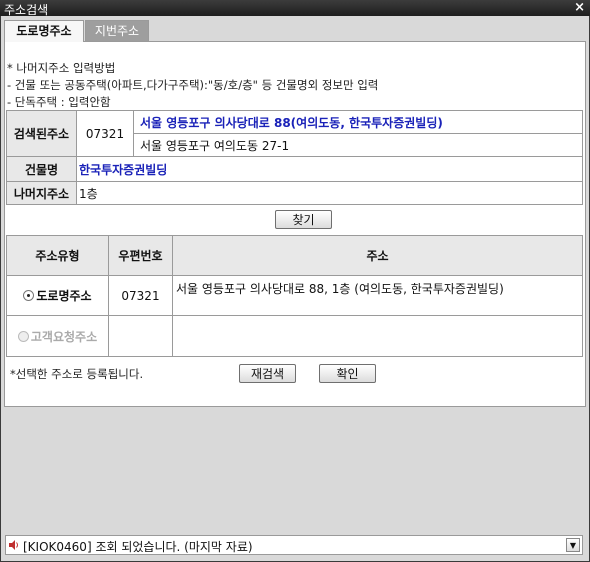 The width and height of the screenshot is (590, 562). Describe the element at coordinates (140, 255) in the screenshot. I see `header-postal-code: 우편번호` at that location.